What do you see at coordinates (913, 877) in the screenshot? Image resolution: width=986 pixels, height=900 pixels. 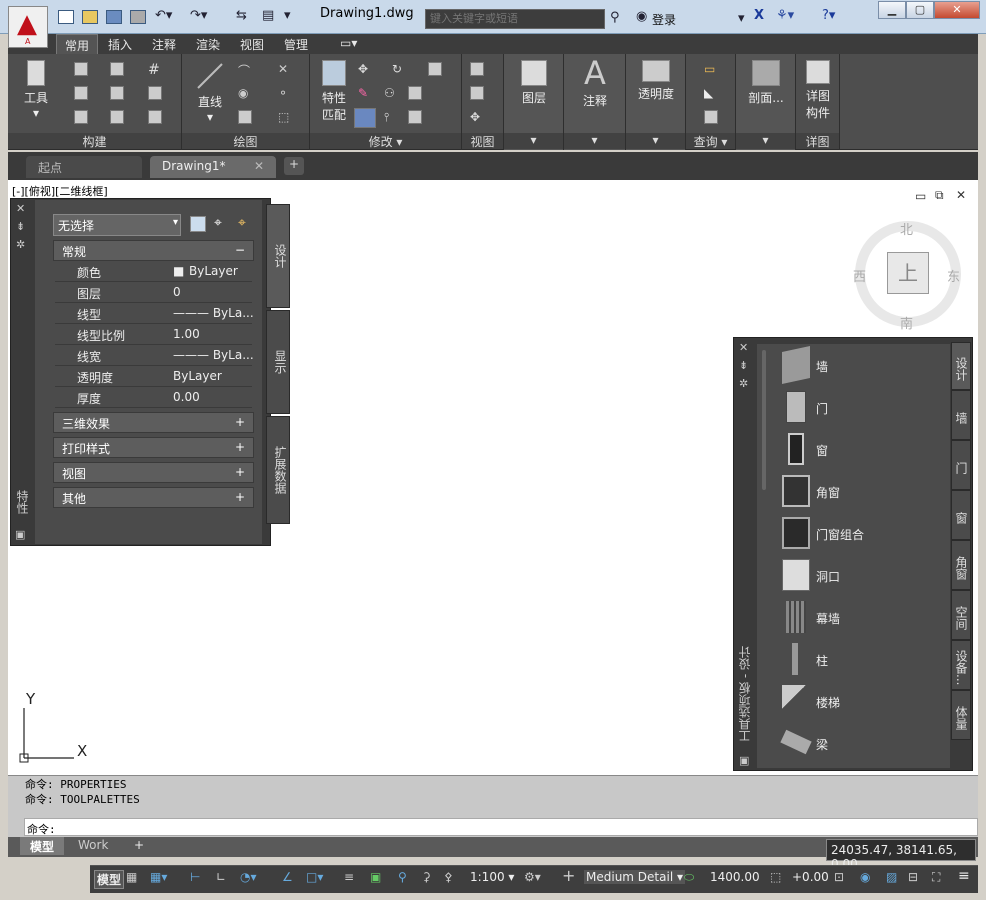 I see `clean-screen-icon: ⊟` at bounding box center [913, 877].